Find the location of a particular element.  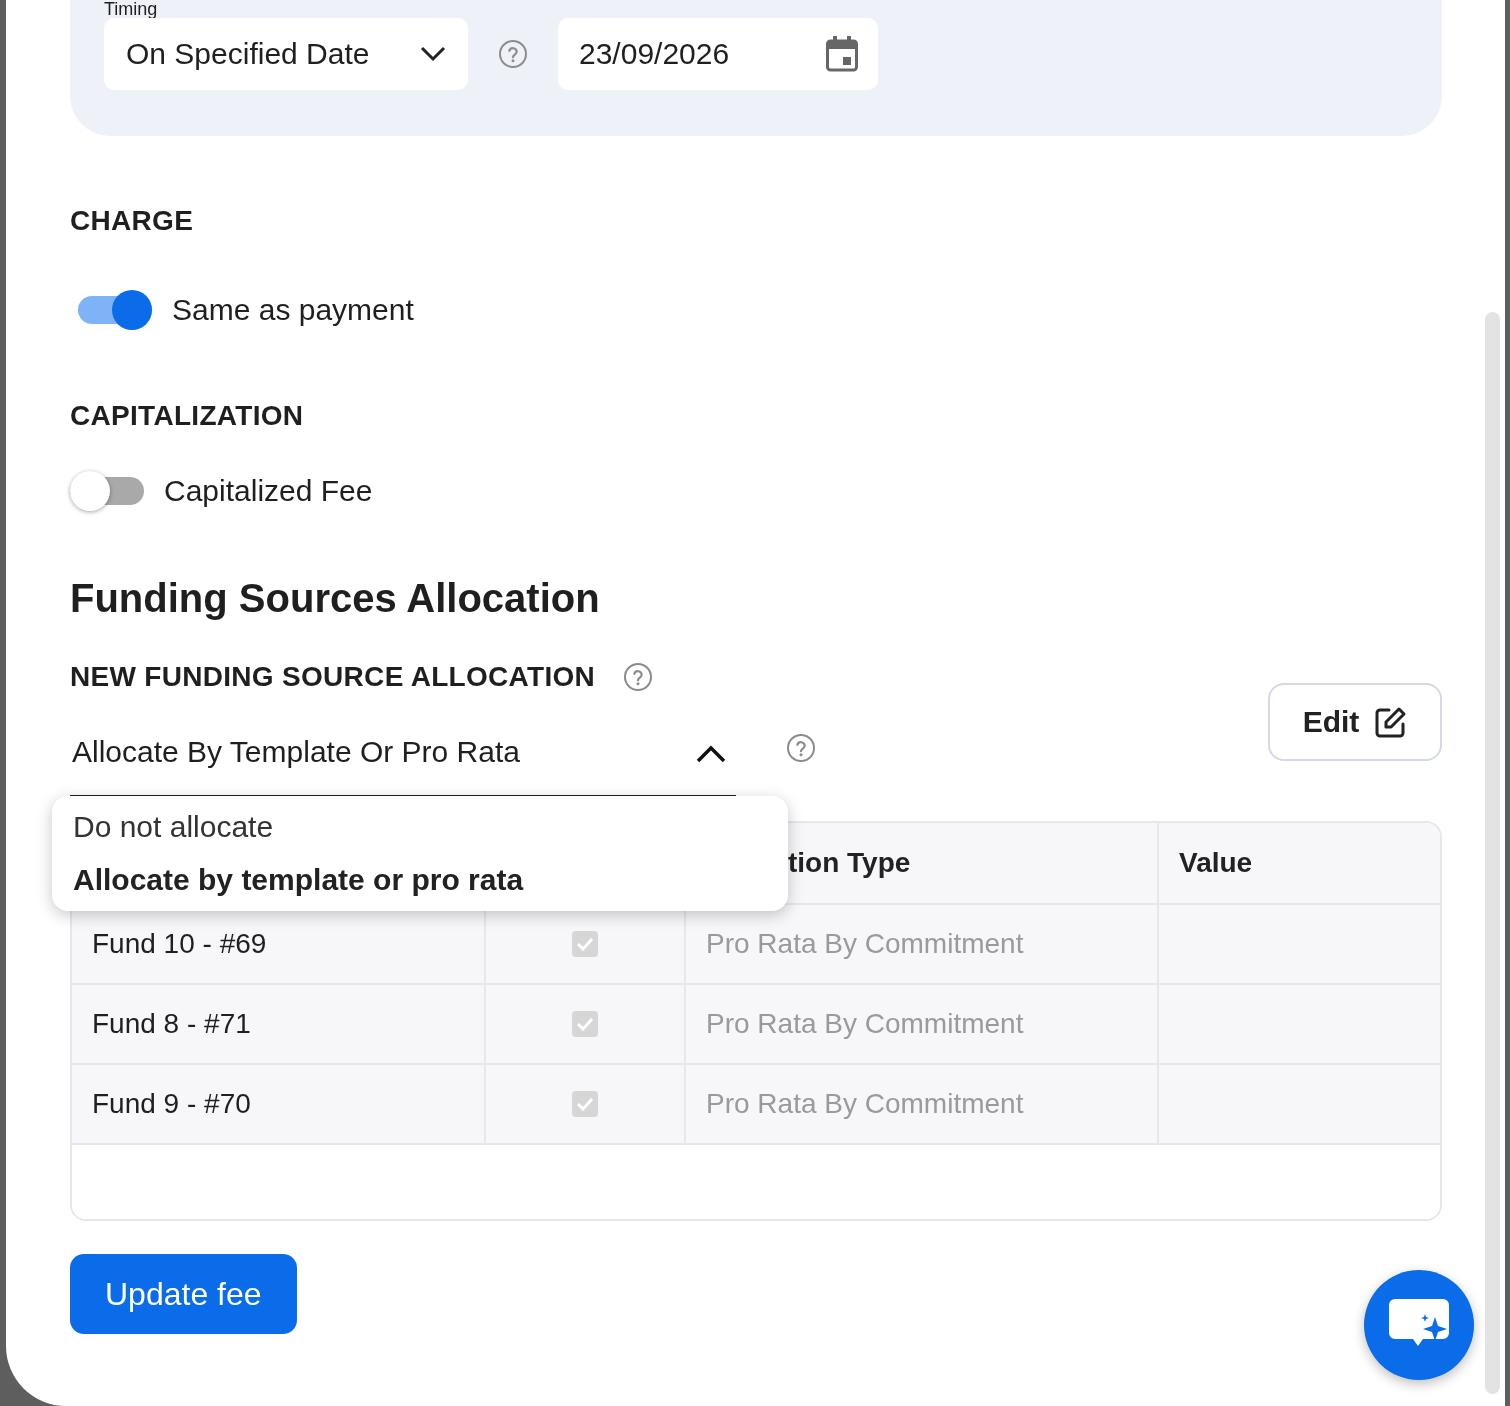

edit-icon is located at coordinates (1391, 722).